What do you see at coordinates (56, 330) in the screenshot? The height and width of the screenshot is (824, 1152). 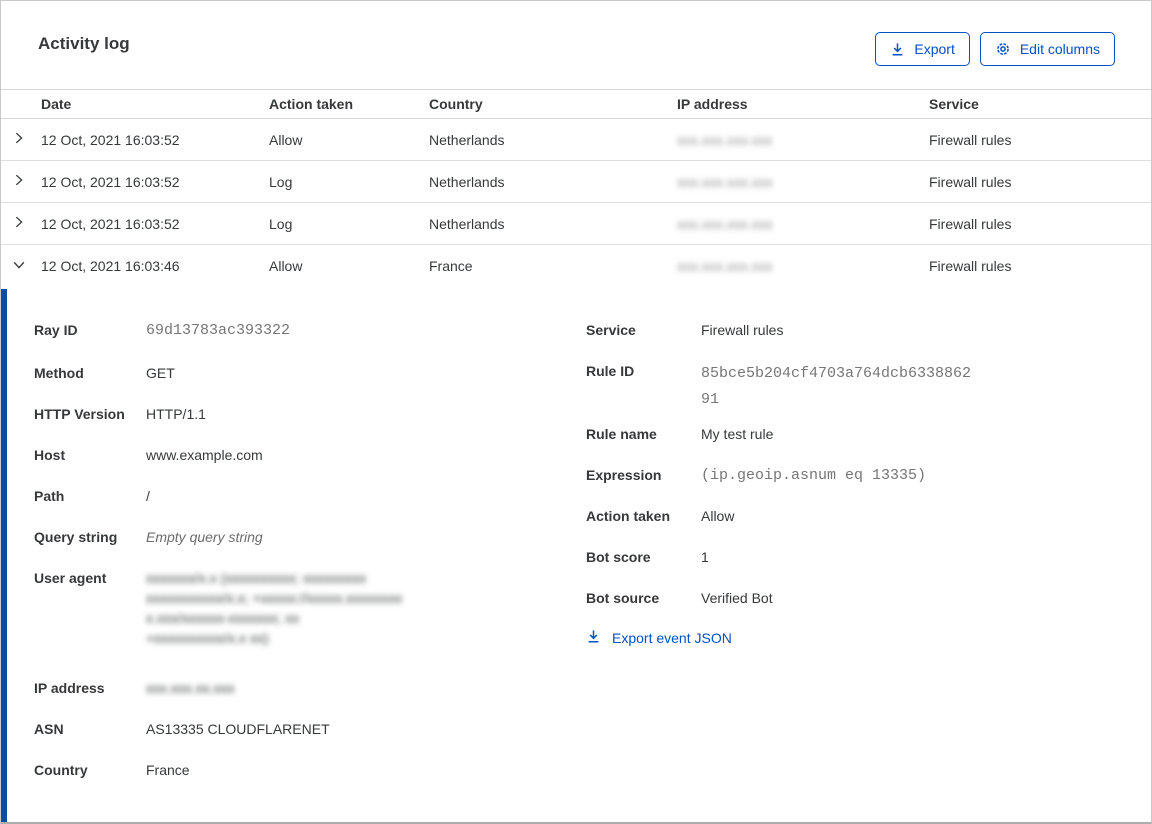 I see `field-label: Ray ID` at bounding box center [56, 330].